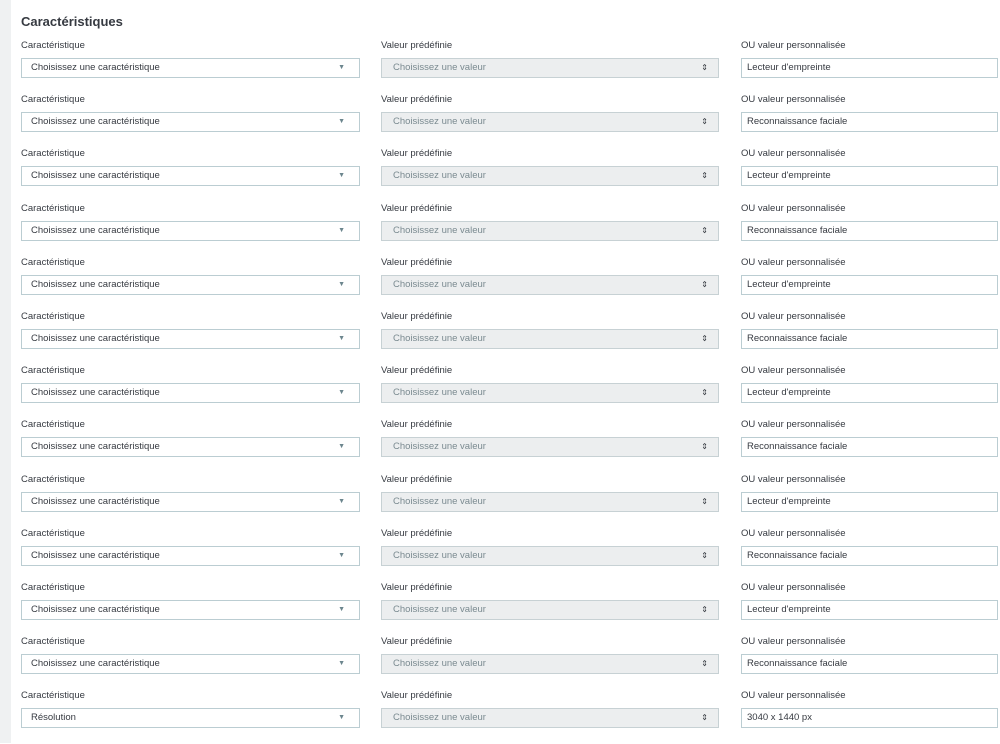  I want to click on custom-value-input: 3040 x 1440 px, so click(869, 718).